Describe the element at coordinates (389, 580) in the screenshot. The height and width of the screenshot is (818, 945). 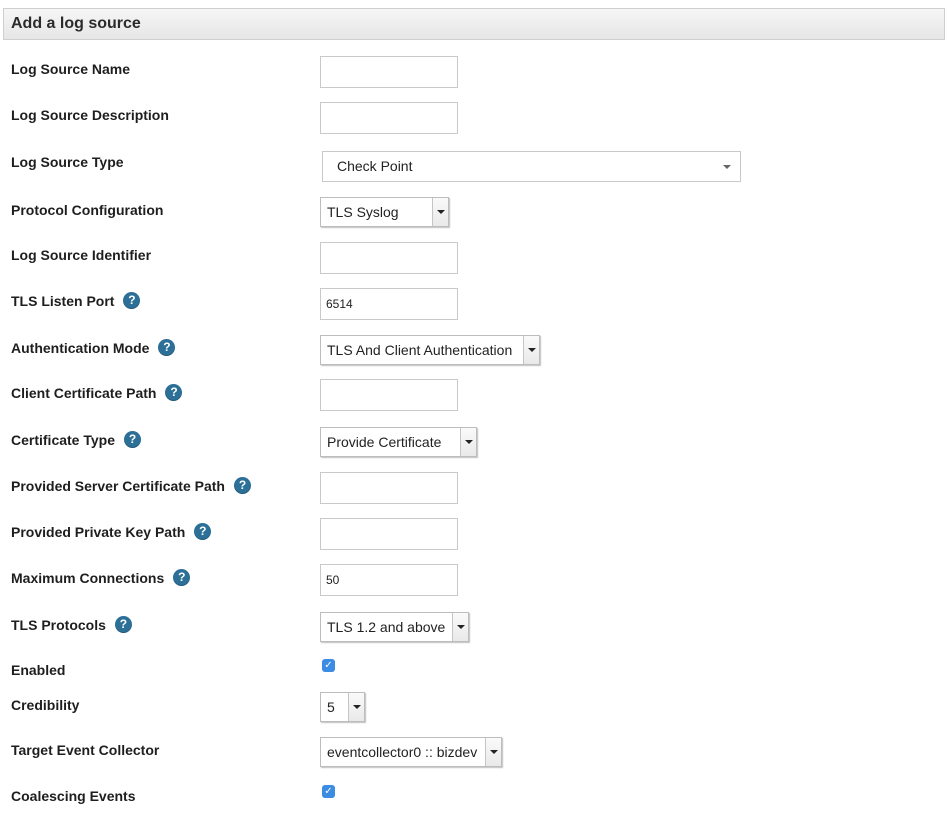
I see `maximum-connections-input` at that location.